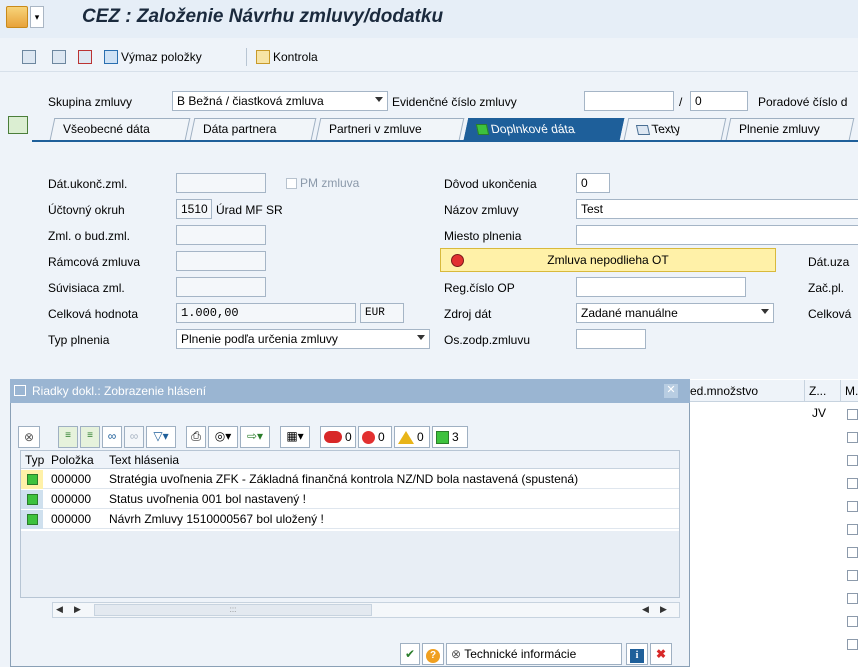 Image resolution: width=858 pixels, height=667 pixels. I want to click on close-icon: ✕, so click(671, 391).